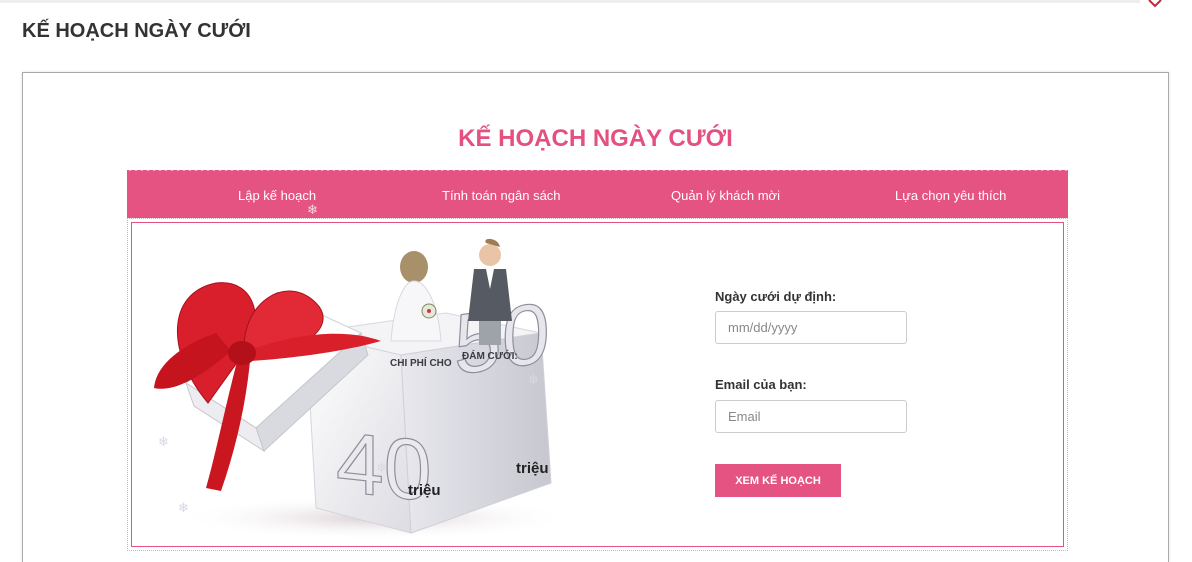 The width and height of the screenshot is (1192, 562). What do you see at coordinates (597, 170) in the screenshot?
I see `nav-scallop-edge` at bounding box center [597, 170].